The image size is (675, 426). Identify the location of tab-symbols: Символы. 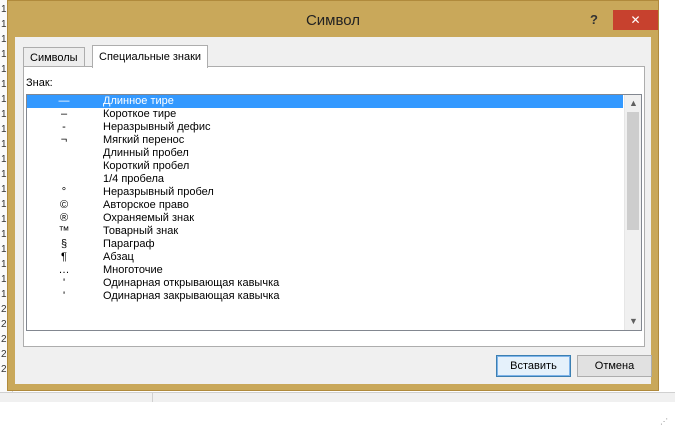
(54, 57).